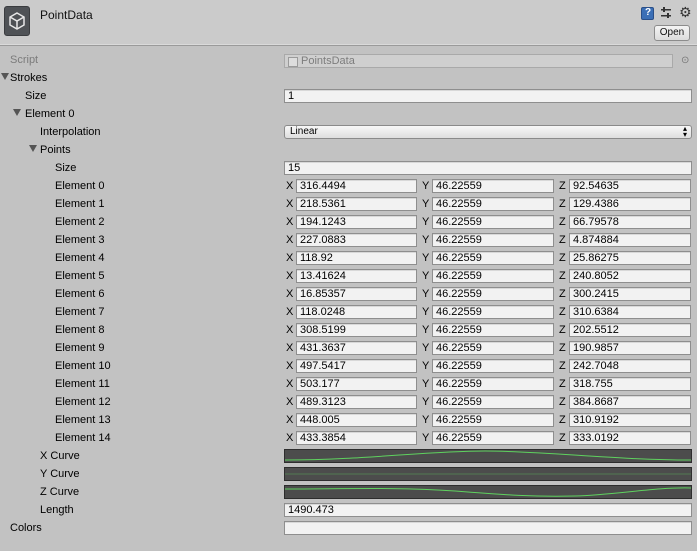 The height and width of the screenshot is (551, 697). I want to click on point-z-input: 202.5512, so click(630, 330).